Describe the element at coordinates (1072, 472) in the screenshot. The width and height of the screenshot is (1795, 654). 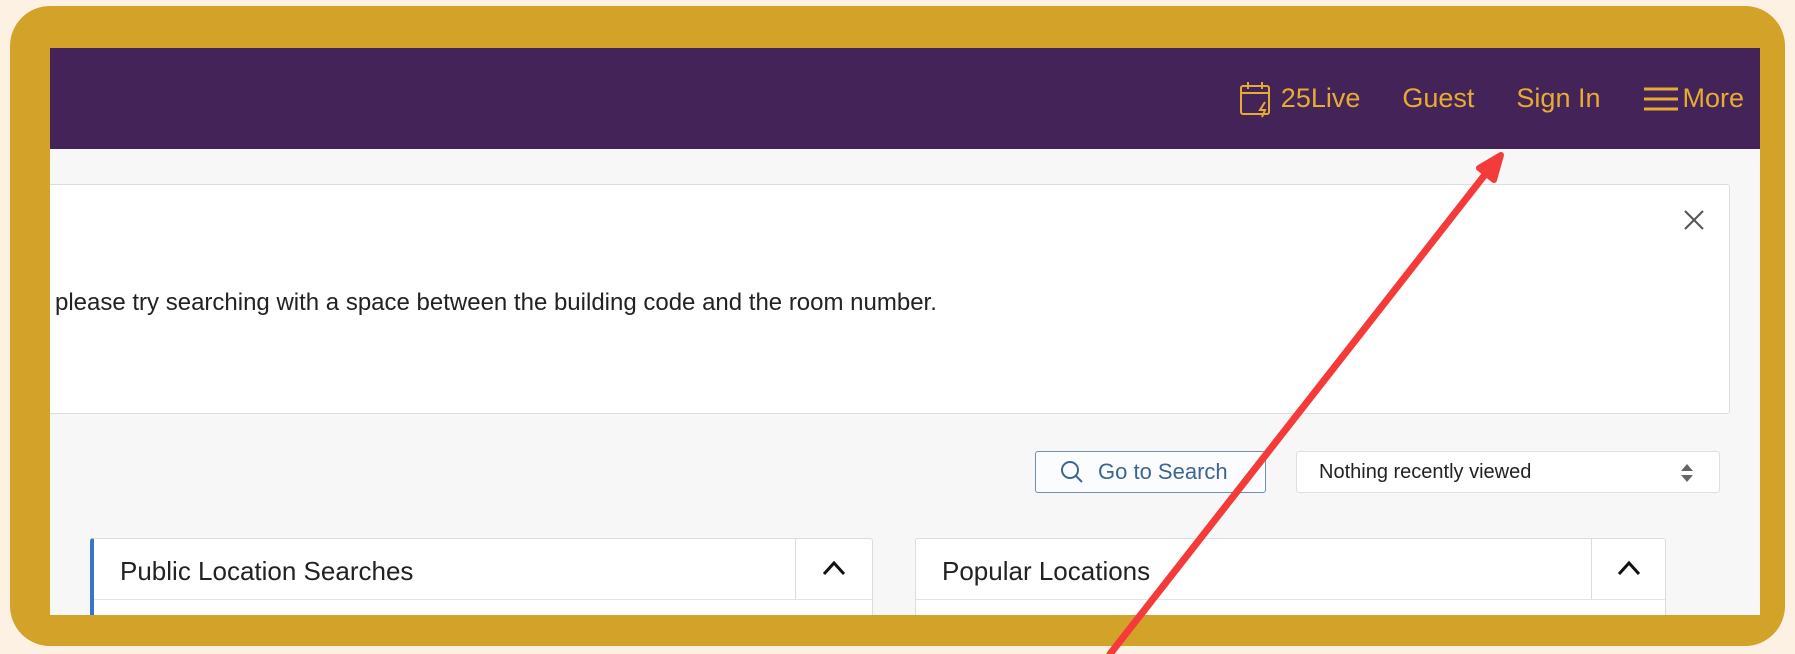
I see `search-icon` at that location.